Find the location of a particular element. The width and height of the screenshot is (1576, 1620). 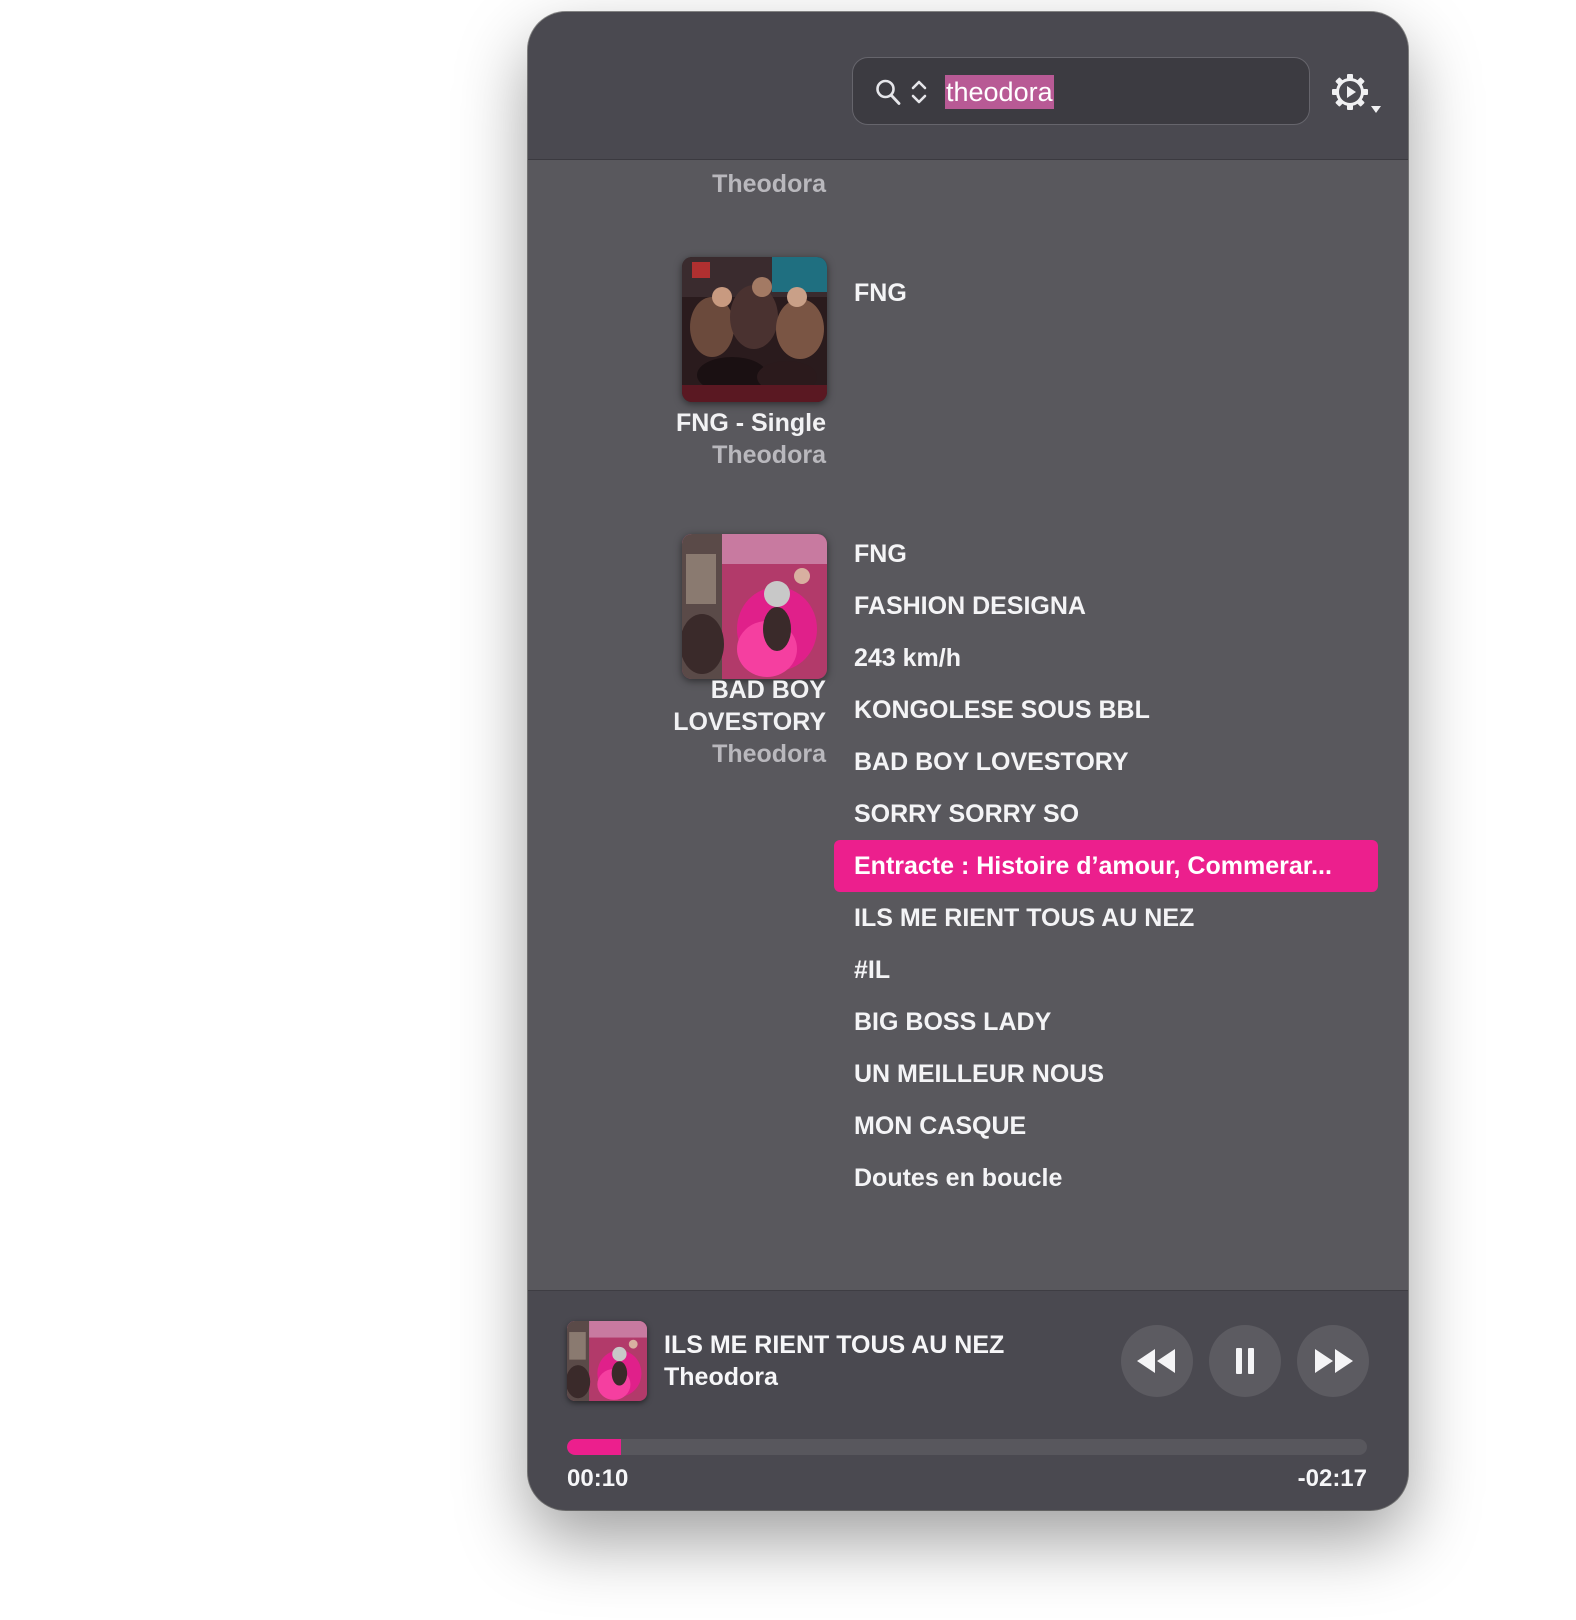

now-playing-artist: Theodora is located at coordinates (721, 1377).